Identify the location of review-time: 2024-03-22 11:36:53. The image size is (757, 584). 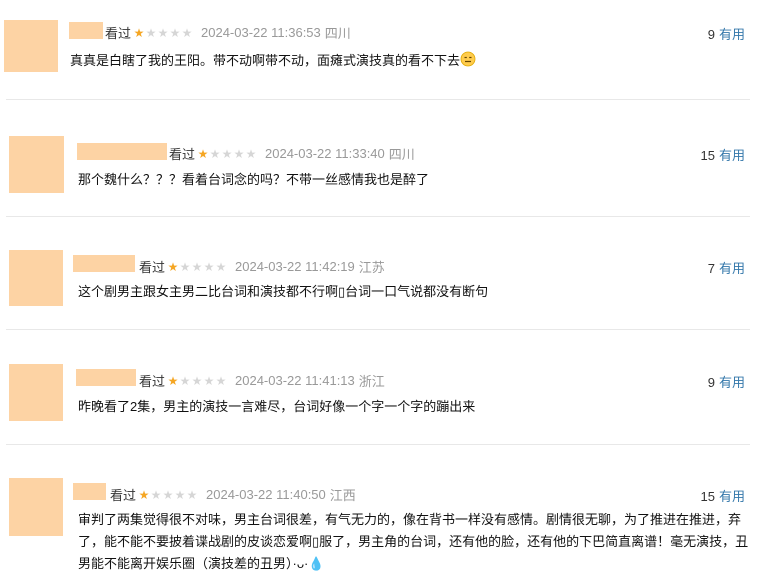
(261, 32).